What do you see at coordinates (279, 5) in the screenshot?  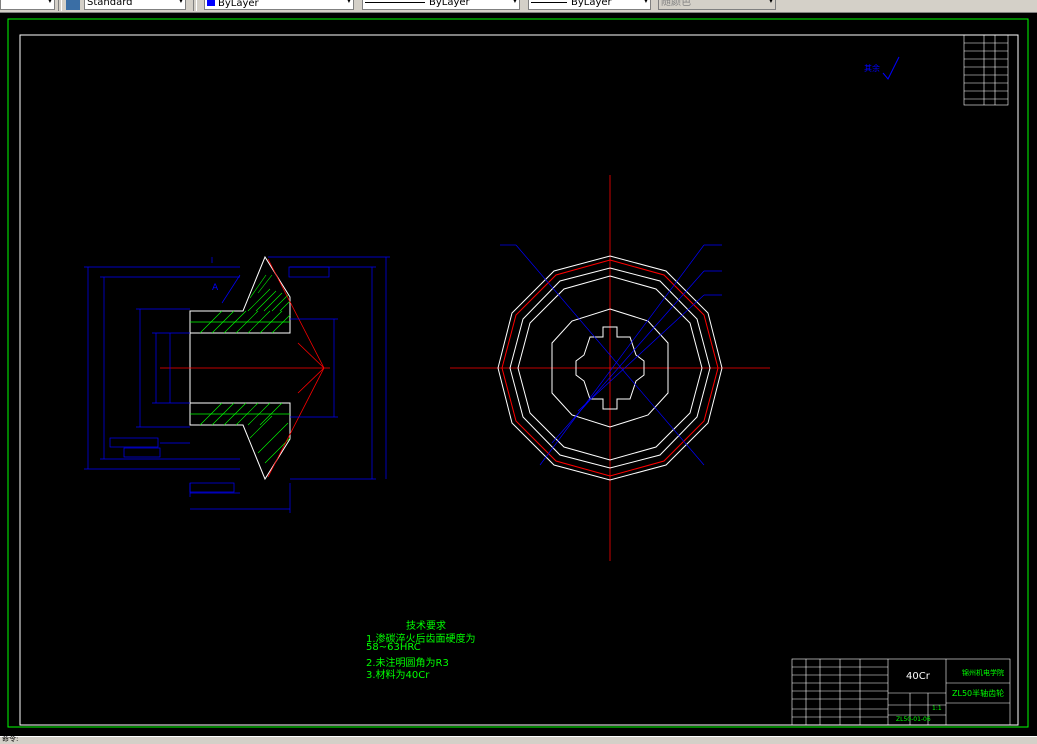 I see `color-dropdown: ByLayer ▼` at bounding box center [279, 5].